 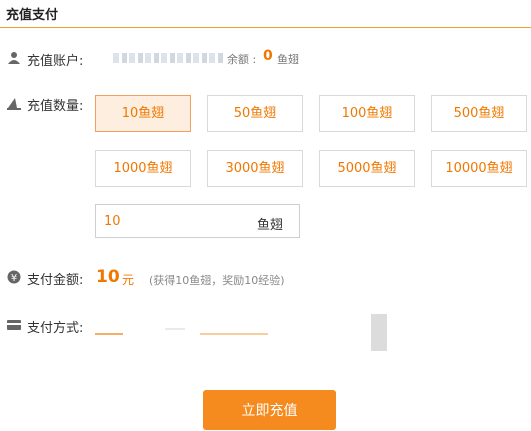 What do you see at coordinates (367, 168) in the screenshot?
I see `option-5000: 5000鱼翅` at bounding box center [367, 168].